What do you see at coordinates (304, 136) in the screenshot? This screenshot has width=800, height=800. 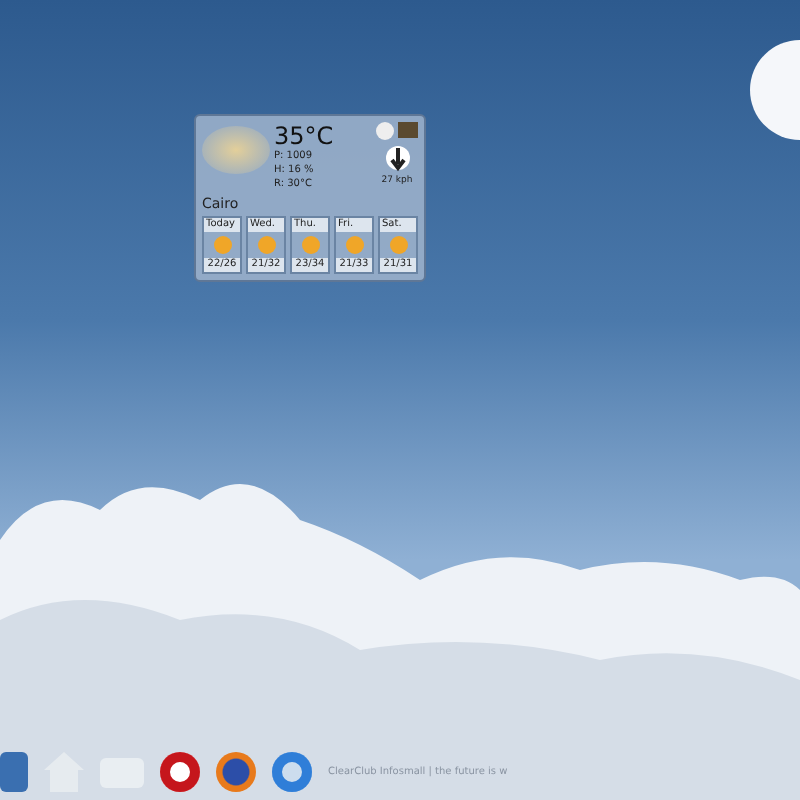 I see `temperature: 35°C` at bounding box center [304, 136].